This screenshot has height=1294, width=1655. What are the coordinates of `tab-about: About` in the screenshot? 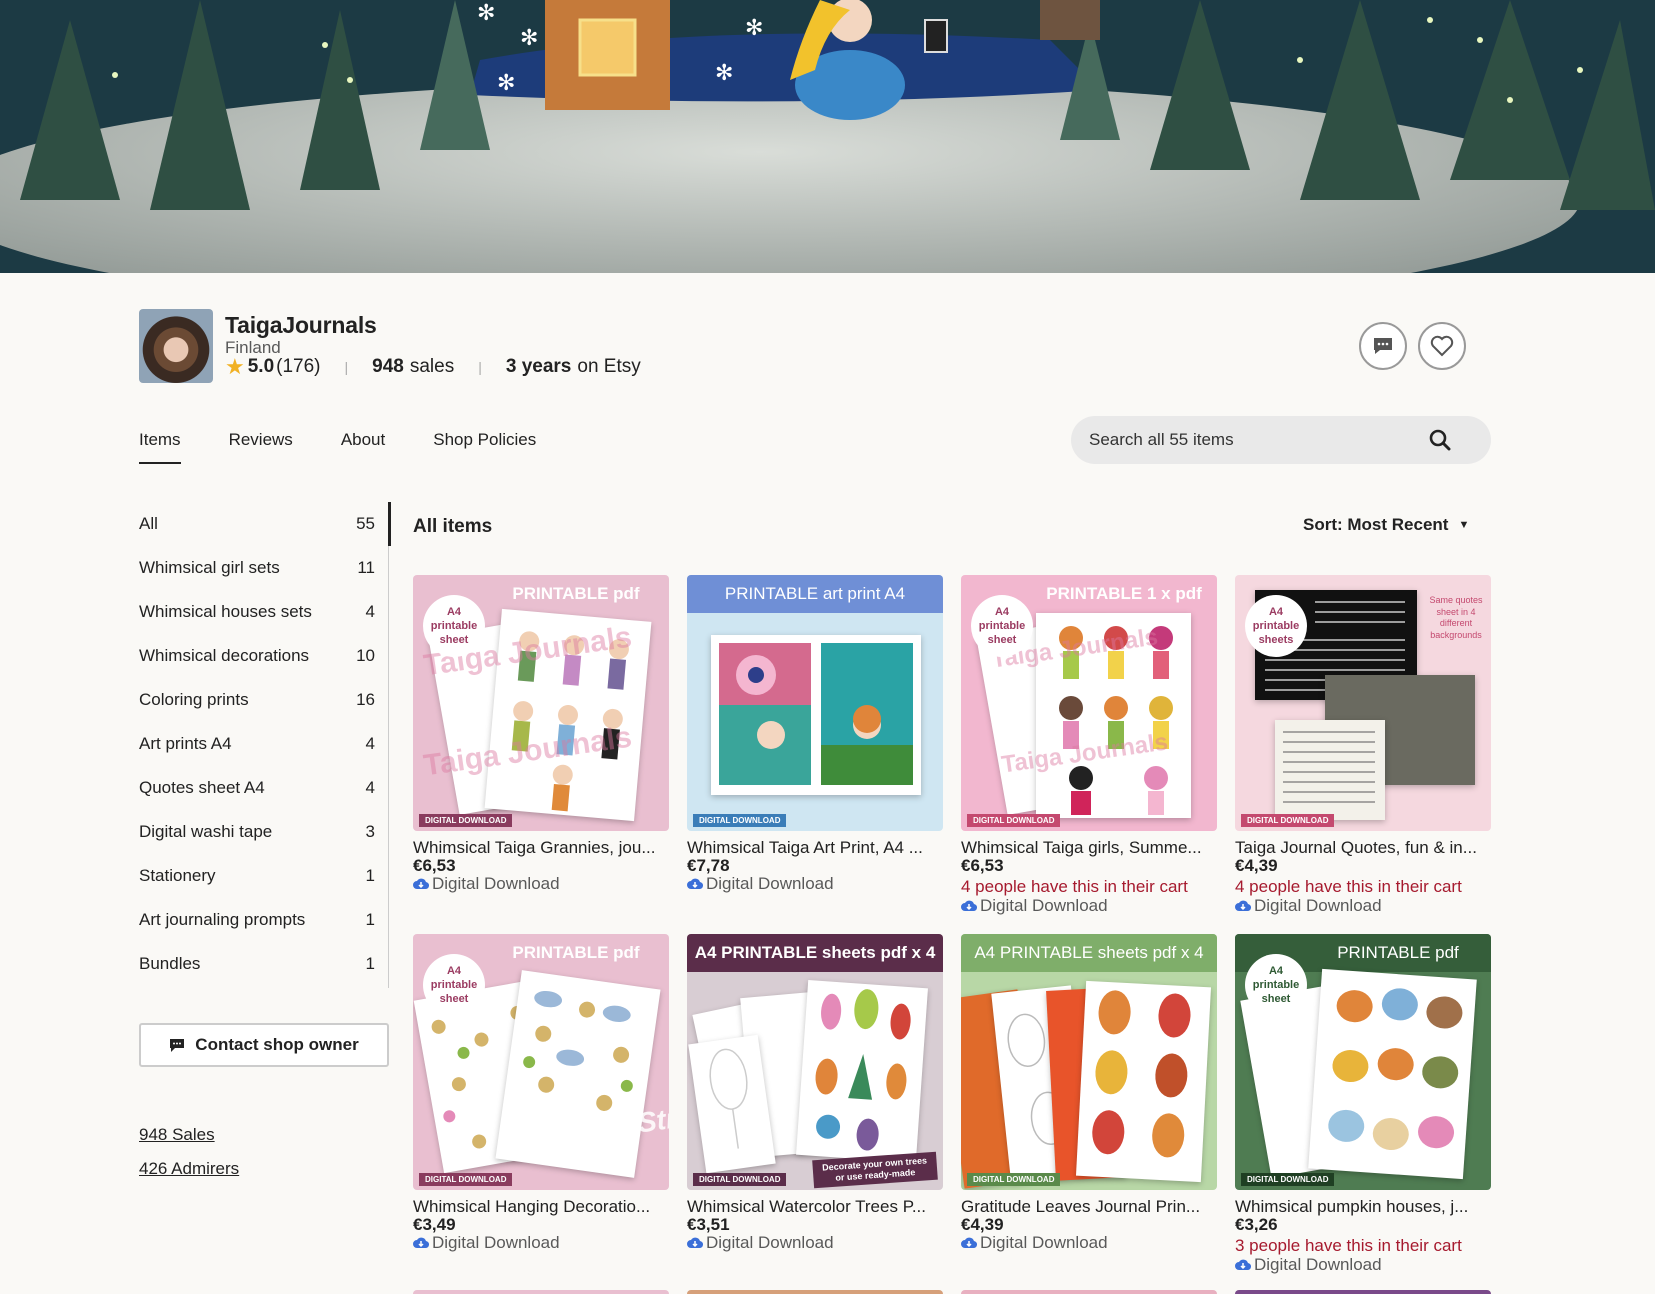 It's located at (363, 447).